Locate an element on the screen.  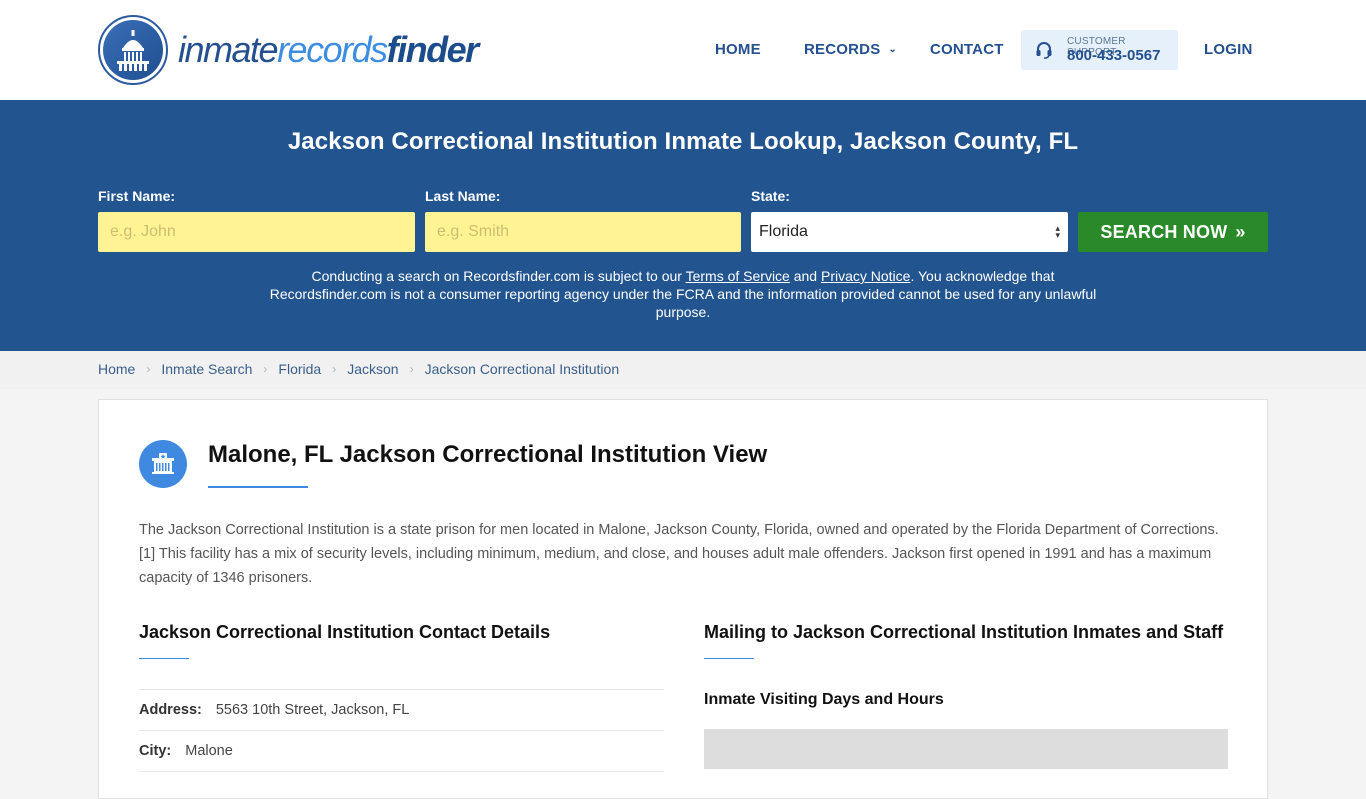
chevron-down-icon: ⌄ is located at coordinates (893, 49).